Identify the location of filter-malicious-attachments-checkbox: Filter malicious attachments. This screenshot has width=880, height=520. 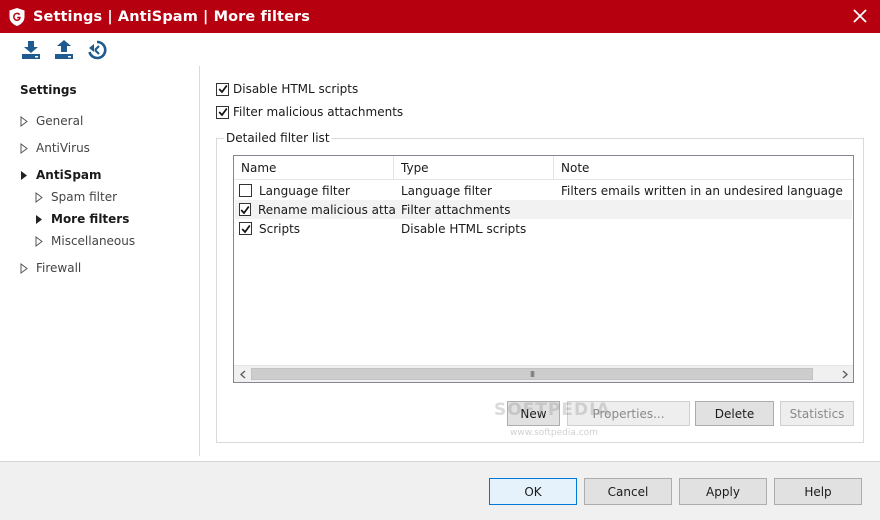
(309, 112).